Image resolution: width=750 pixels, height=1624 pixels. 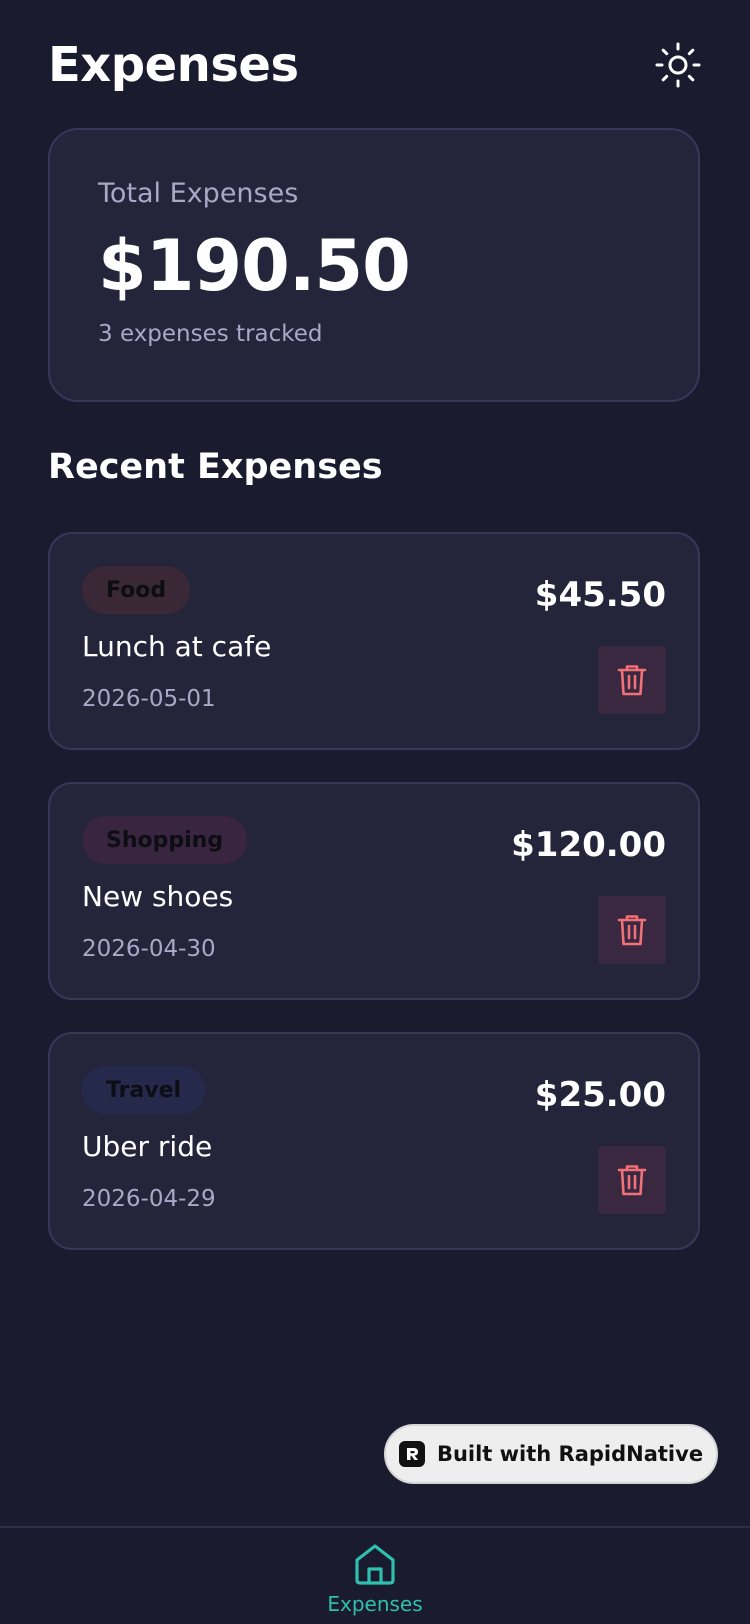 I want to click on section-title: Recent Expenses, so click(x=215, y=467).